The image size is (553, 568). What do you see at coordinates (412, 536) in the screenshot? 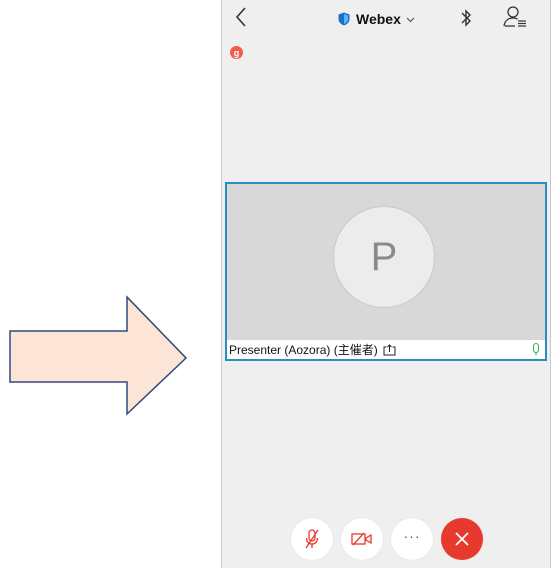
I see `more-icon: ···` at bounding box center [412, 536].